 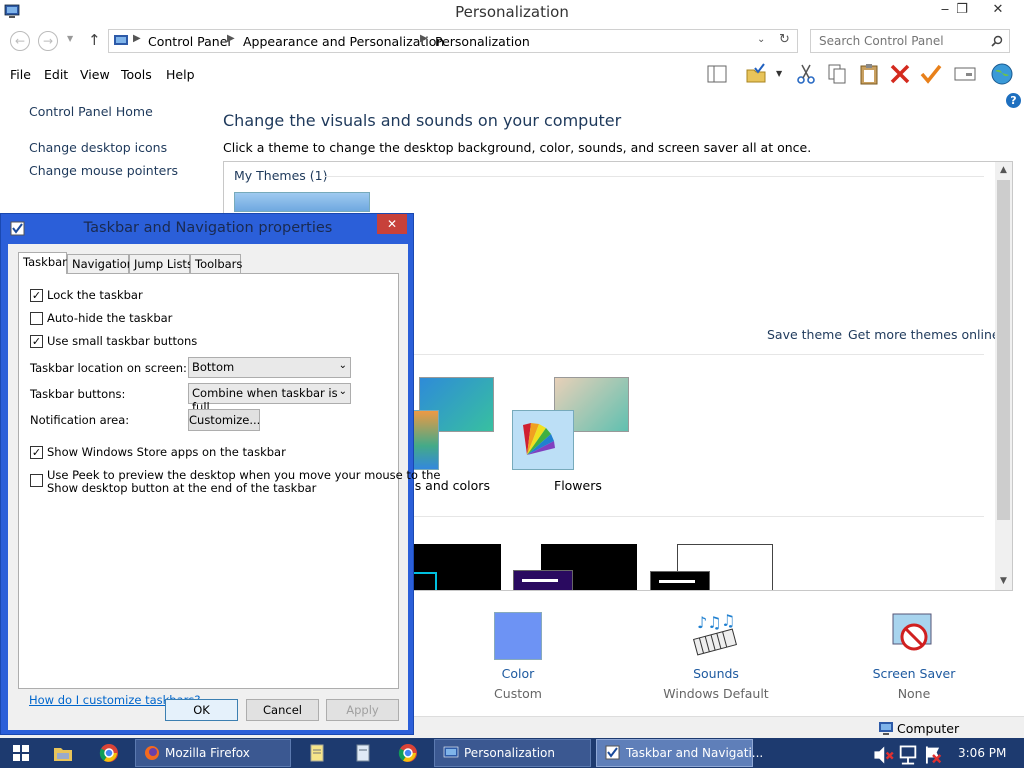 What do you see at coordinates (36, 341) in the screenshot?
I see `small-buttons-check-icon: ✓` at bounding box center [36, 341].